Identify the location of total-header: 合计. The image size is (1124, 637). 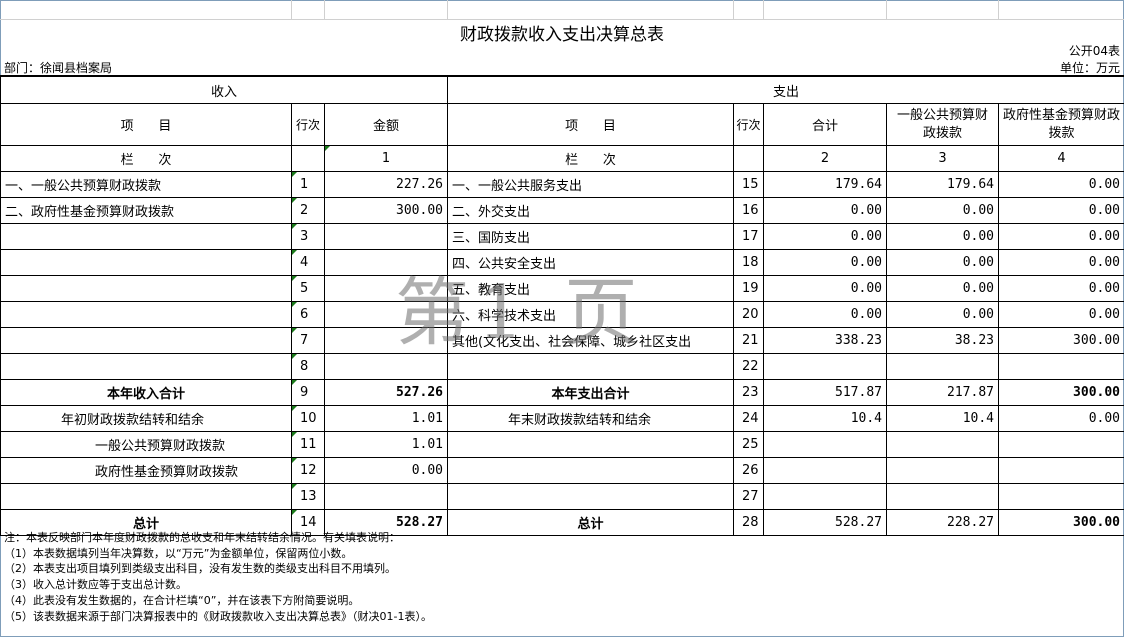
(825, 124).